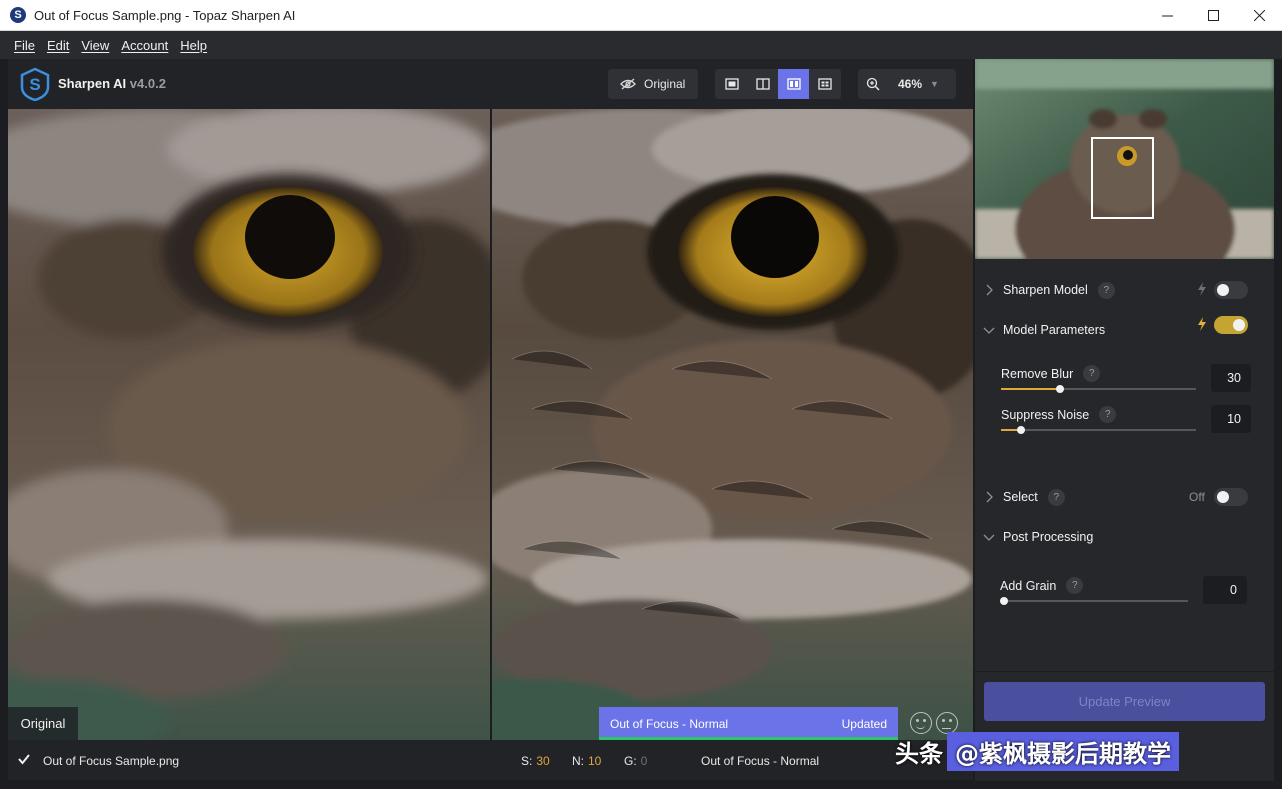  What do you see at coordinates (1259, 15) in the screenshot?
I see `close-icon` at bounding box center [1259, 15].